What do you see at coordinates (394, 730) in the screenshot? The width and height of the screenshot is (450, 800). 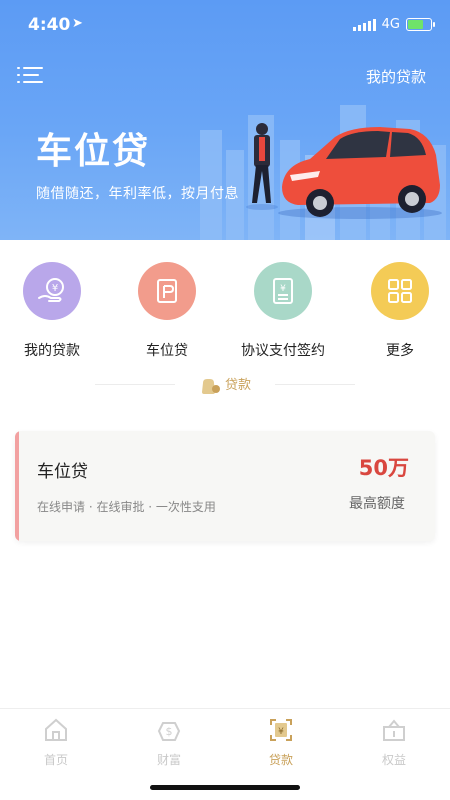 I see `benefits-icon` at bounding box center [394, 730].